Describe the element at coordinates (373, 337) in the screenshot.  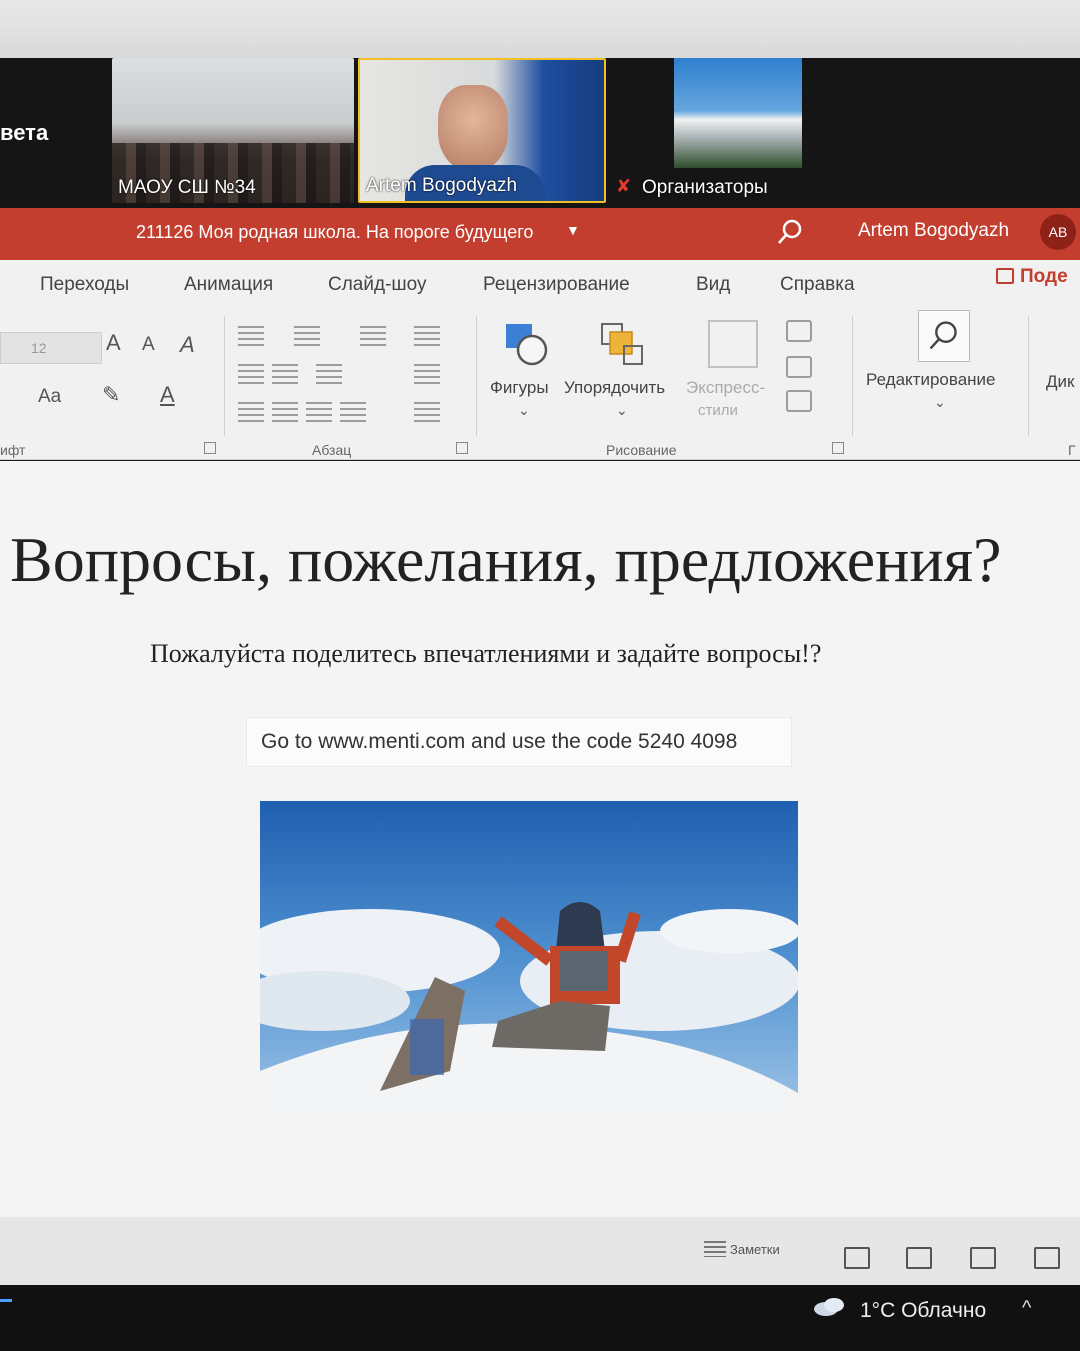
I see `line-spacing-icon` at that location.